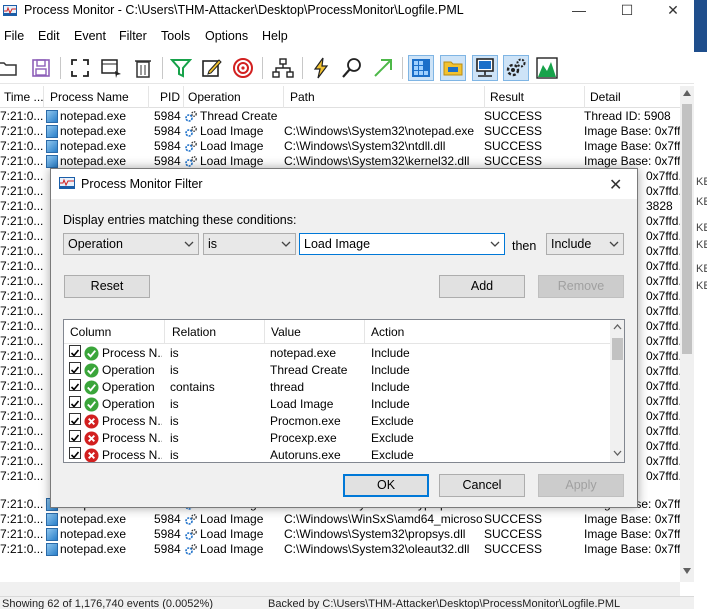  Describe the element at coordinates (337, 421) in the screenshot. I see `filter-row: Process N... is Procmon.exe Exclude` at that location.